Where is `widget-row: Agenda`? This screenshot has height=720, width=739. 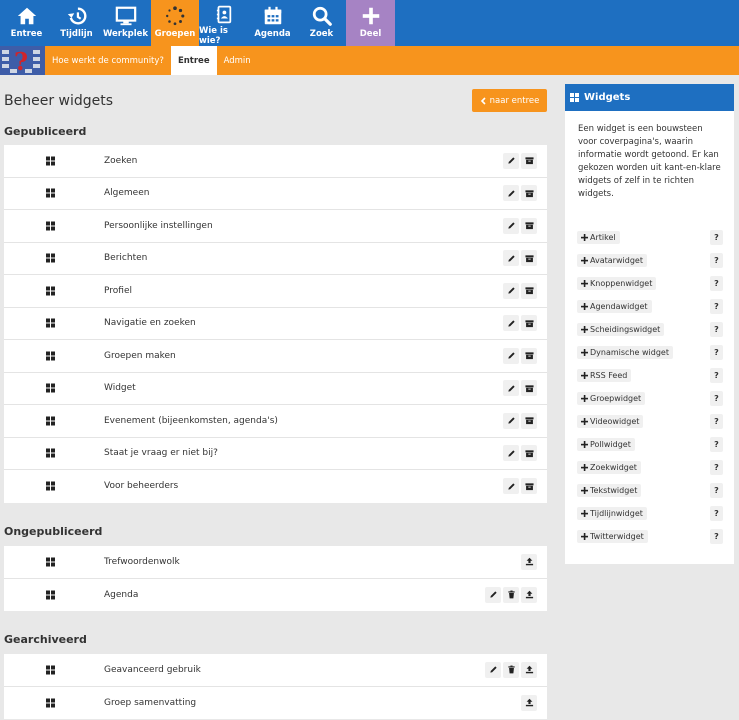
widget-row: Agenda is located at coordinates (275, 595).